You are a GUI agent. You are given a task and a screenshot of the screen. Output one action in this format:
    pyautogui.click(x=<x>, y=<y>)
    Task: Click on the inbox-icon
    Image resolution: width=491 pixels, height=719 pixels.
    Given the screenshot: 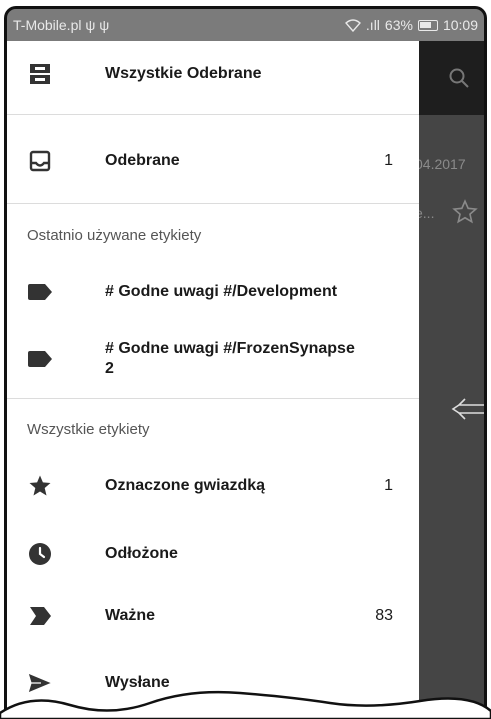 What is the action you would take?
    pyautogui.click(x=40, y=161)
    